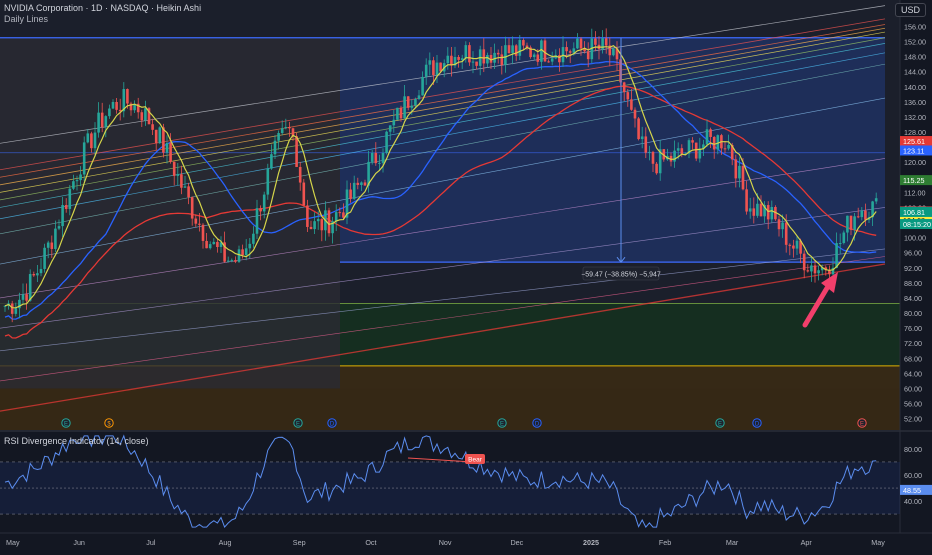 Image resolution: width=932 pixels, height=555 pixels. I want to click on price-tick-label: 140.00, so click(915, 87).